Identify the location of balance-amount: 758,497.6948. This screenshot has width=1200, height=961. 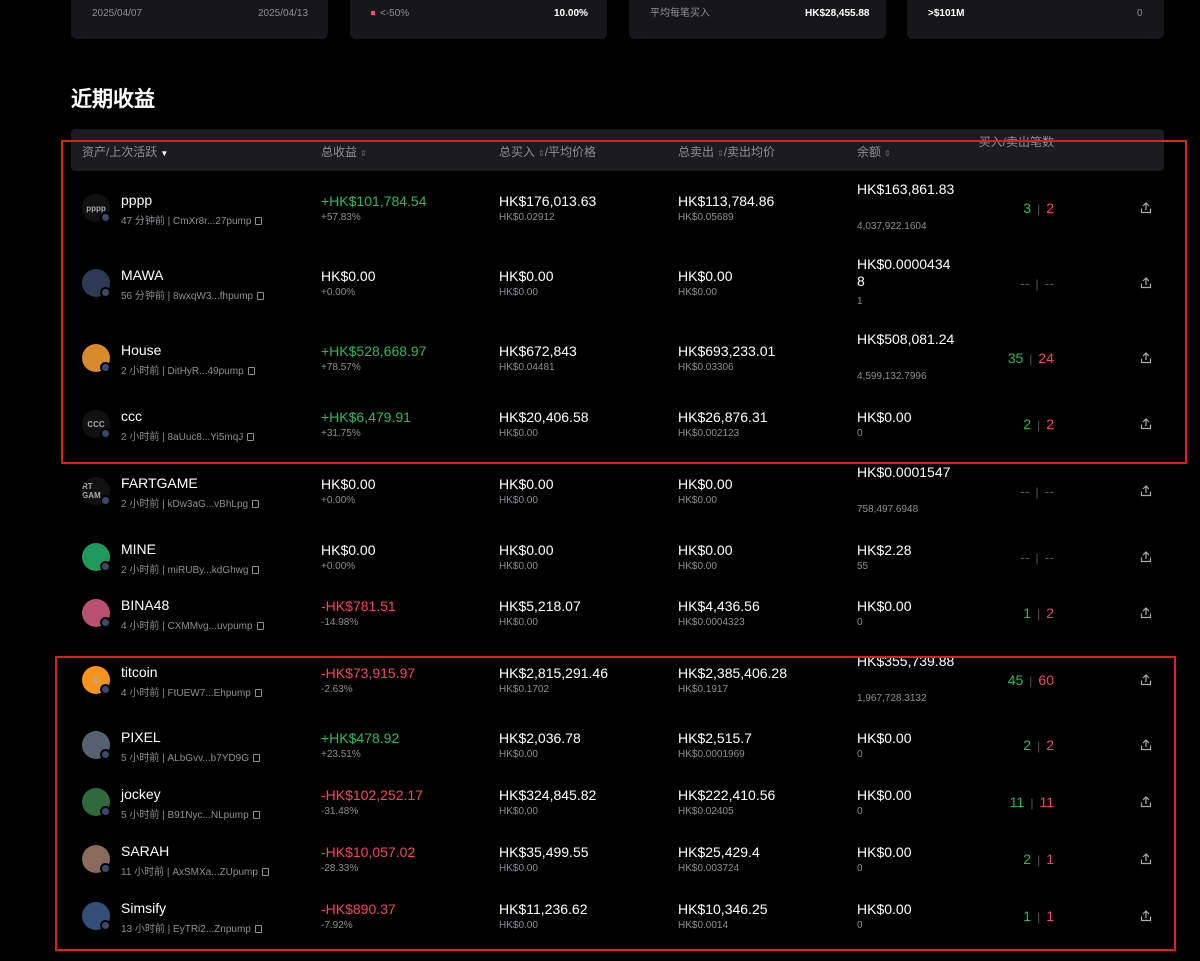
(888, 509).